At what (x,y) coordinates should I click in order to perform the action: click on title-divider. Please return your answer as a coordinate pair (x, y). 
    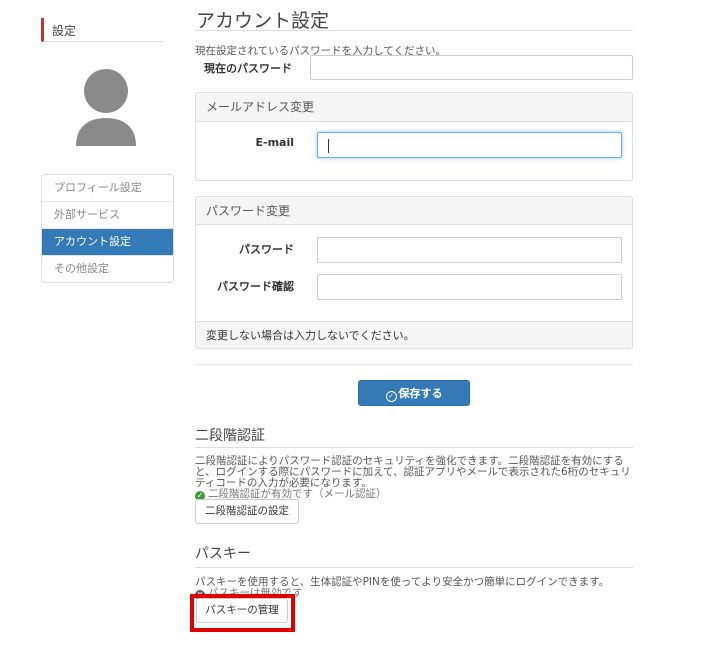
    Looking at the image, I should click on (414, 30).